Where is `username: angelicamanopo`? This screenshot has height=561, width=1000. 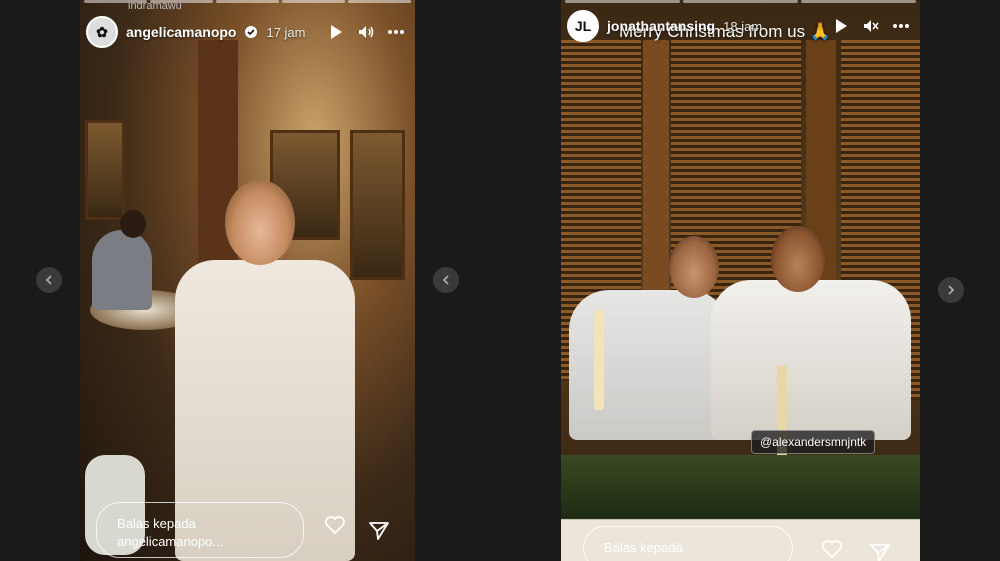
username: angelicamanopo is located at coordinates (181, 32).